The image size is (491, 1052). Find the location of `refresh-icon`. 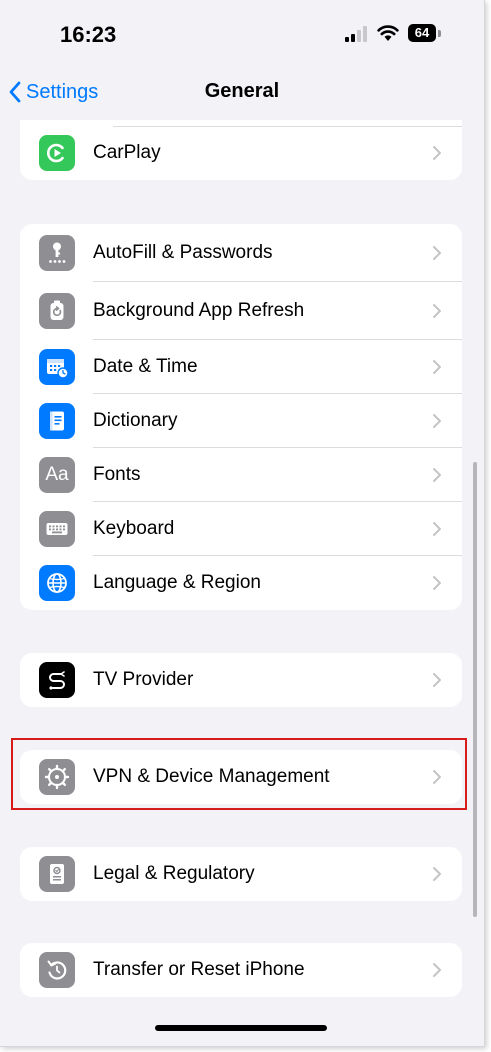

refresh-icon is located at coordinates (57, 311).